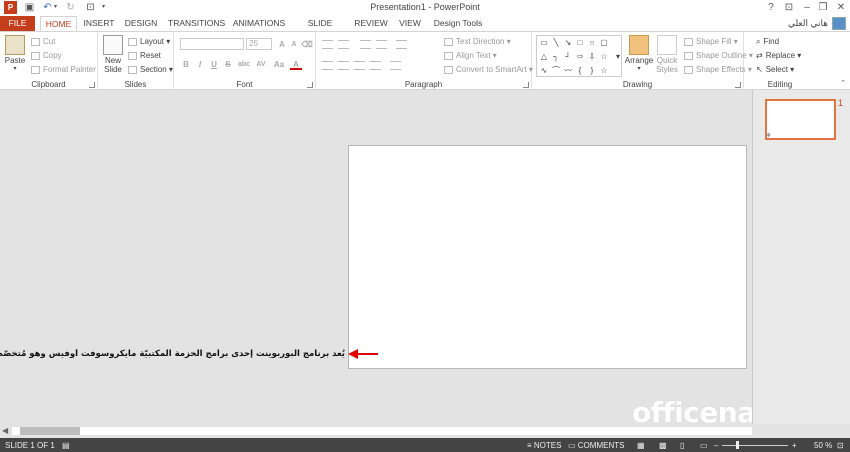 The width and height of the screenshot is (850, 452). I want to click on find-button: ⌕ Find, so click(767, 42).